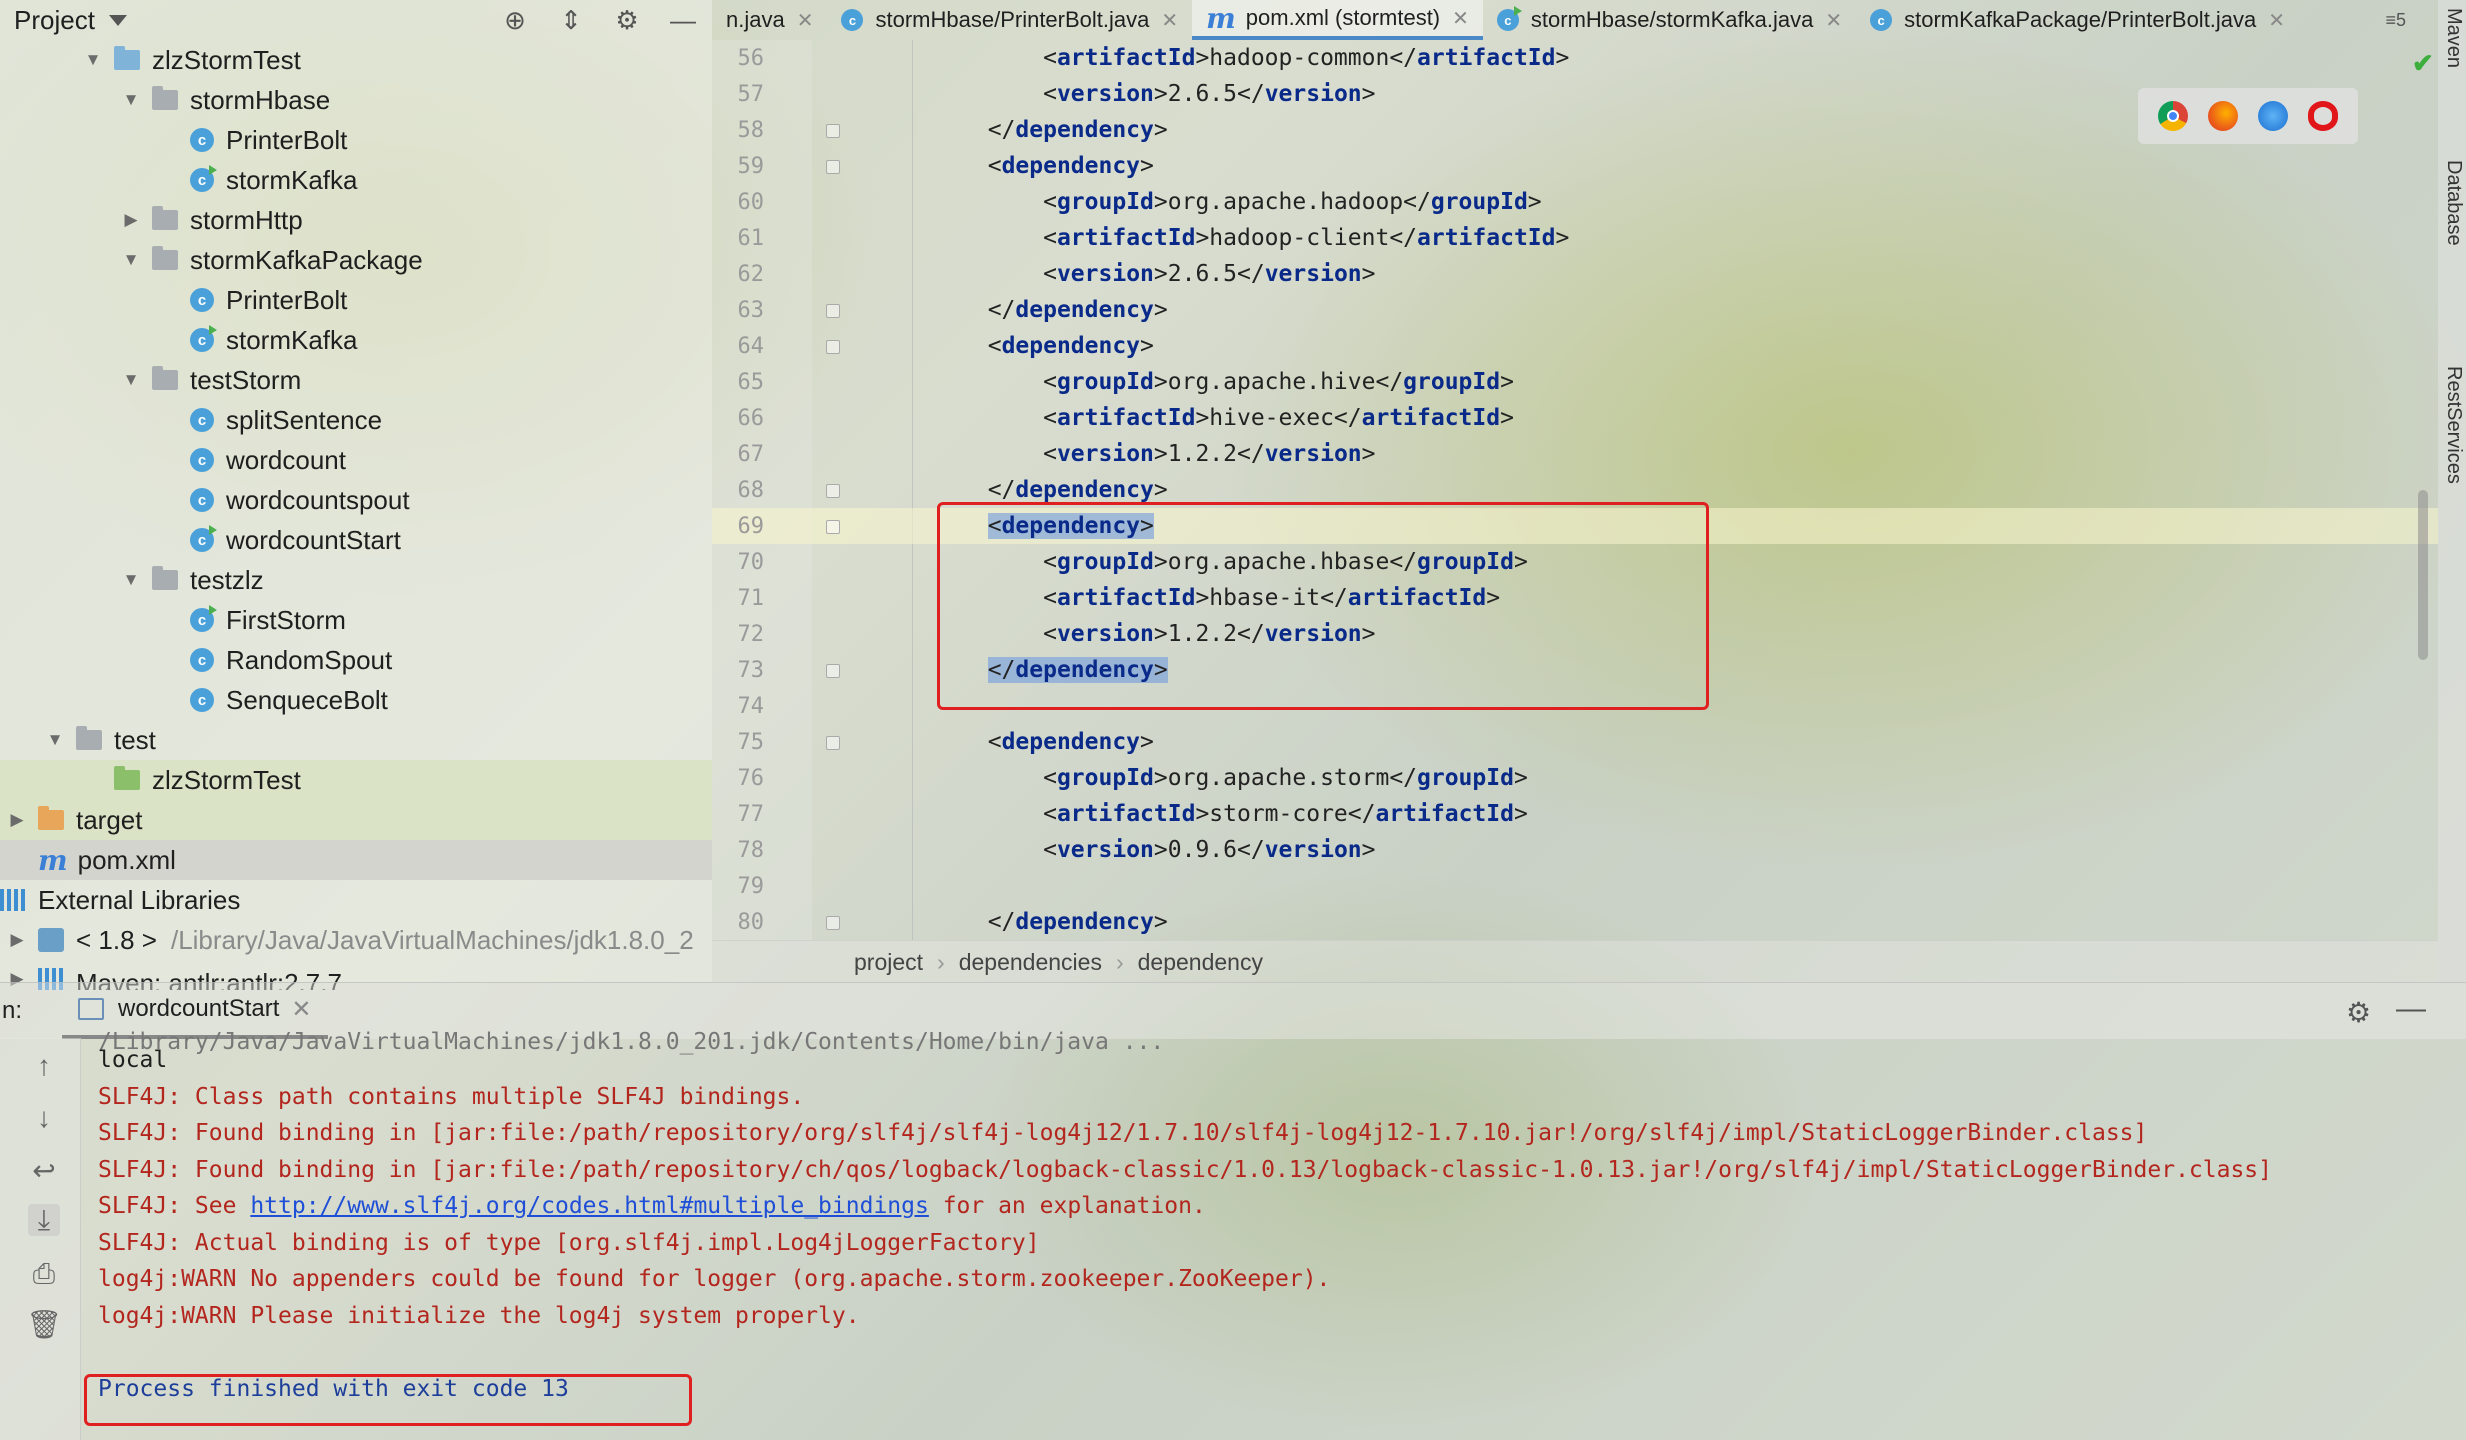 This screenshot has height=1440, width=2466. Describe the element at coordinates (356, 60) in the screenshot. I see `tree-item: ▼ zlzStormTest` at that location.